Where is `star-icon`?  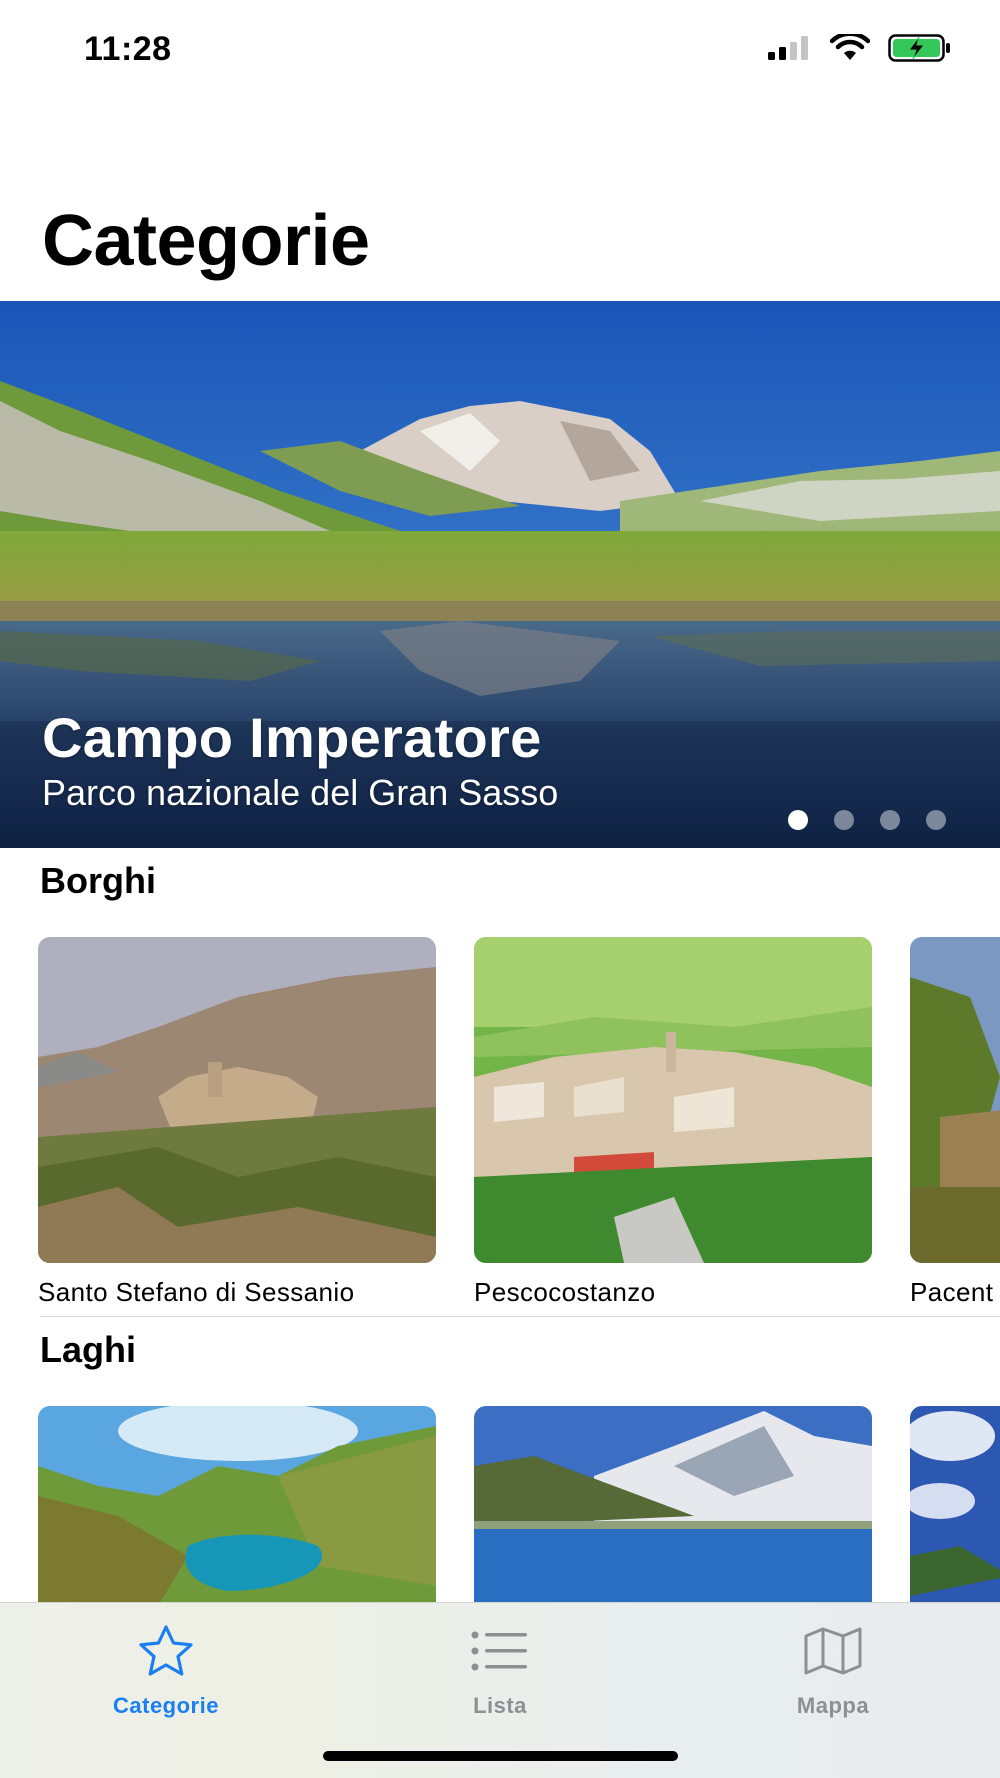
star-icon is located at coordinates (166, 1651).